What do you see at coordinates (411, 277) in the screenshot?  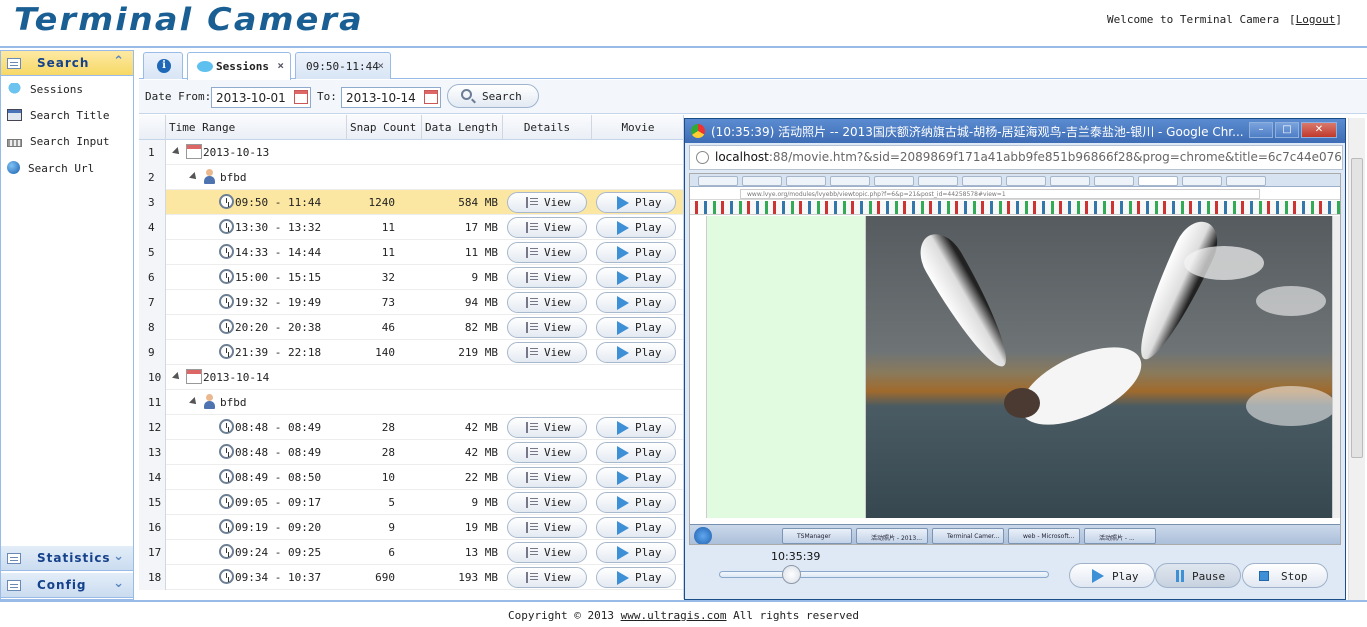 I see `session-row: 6 15:00 - 15:15 32 9 MB View Play` at bounding box center [411, 277].